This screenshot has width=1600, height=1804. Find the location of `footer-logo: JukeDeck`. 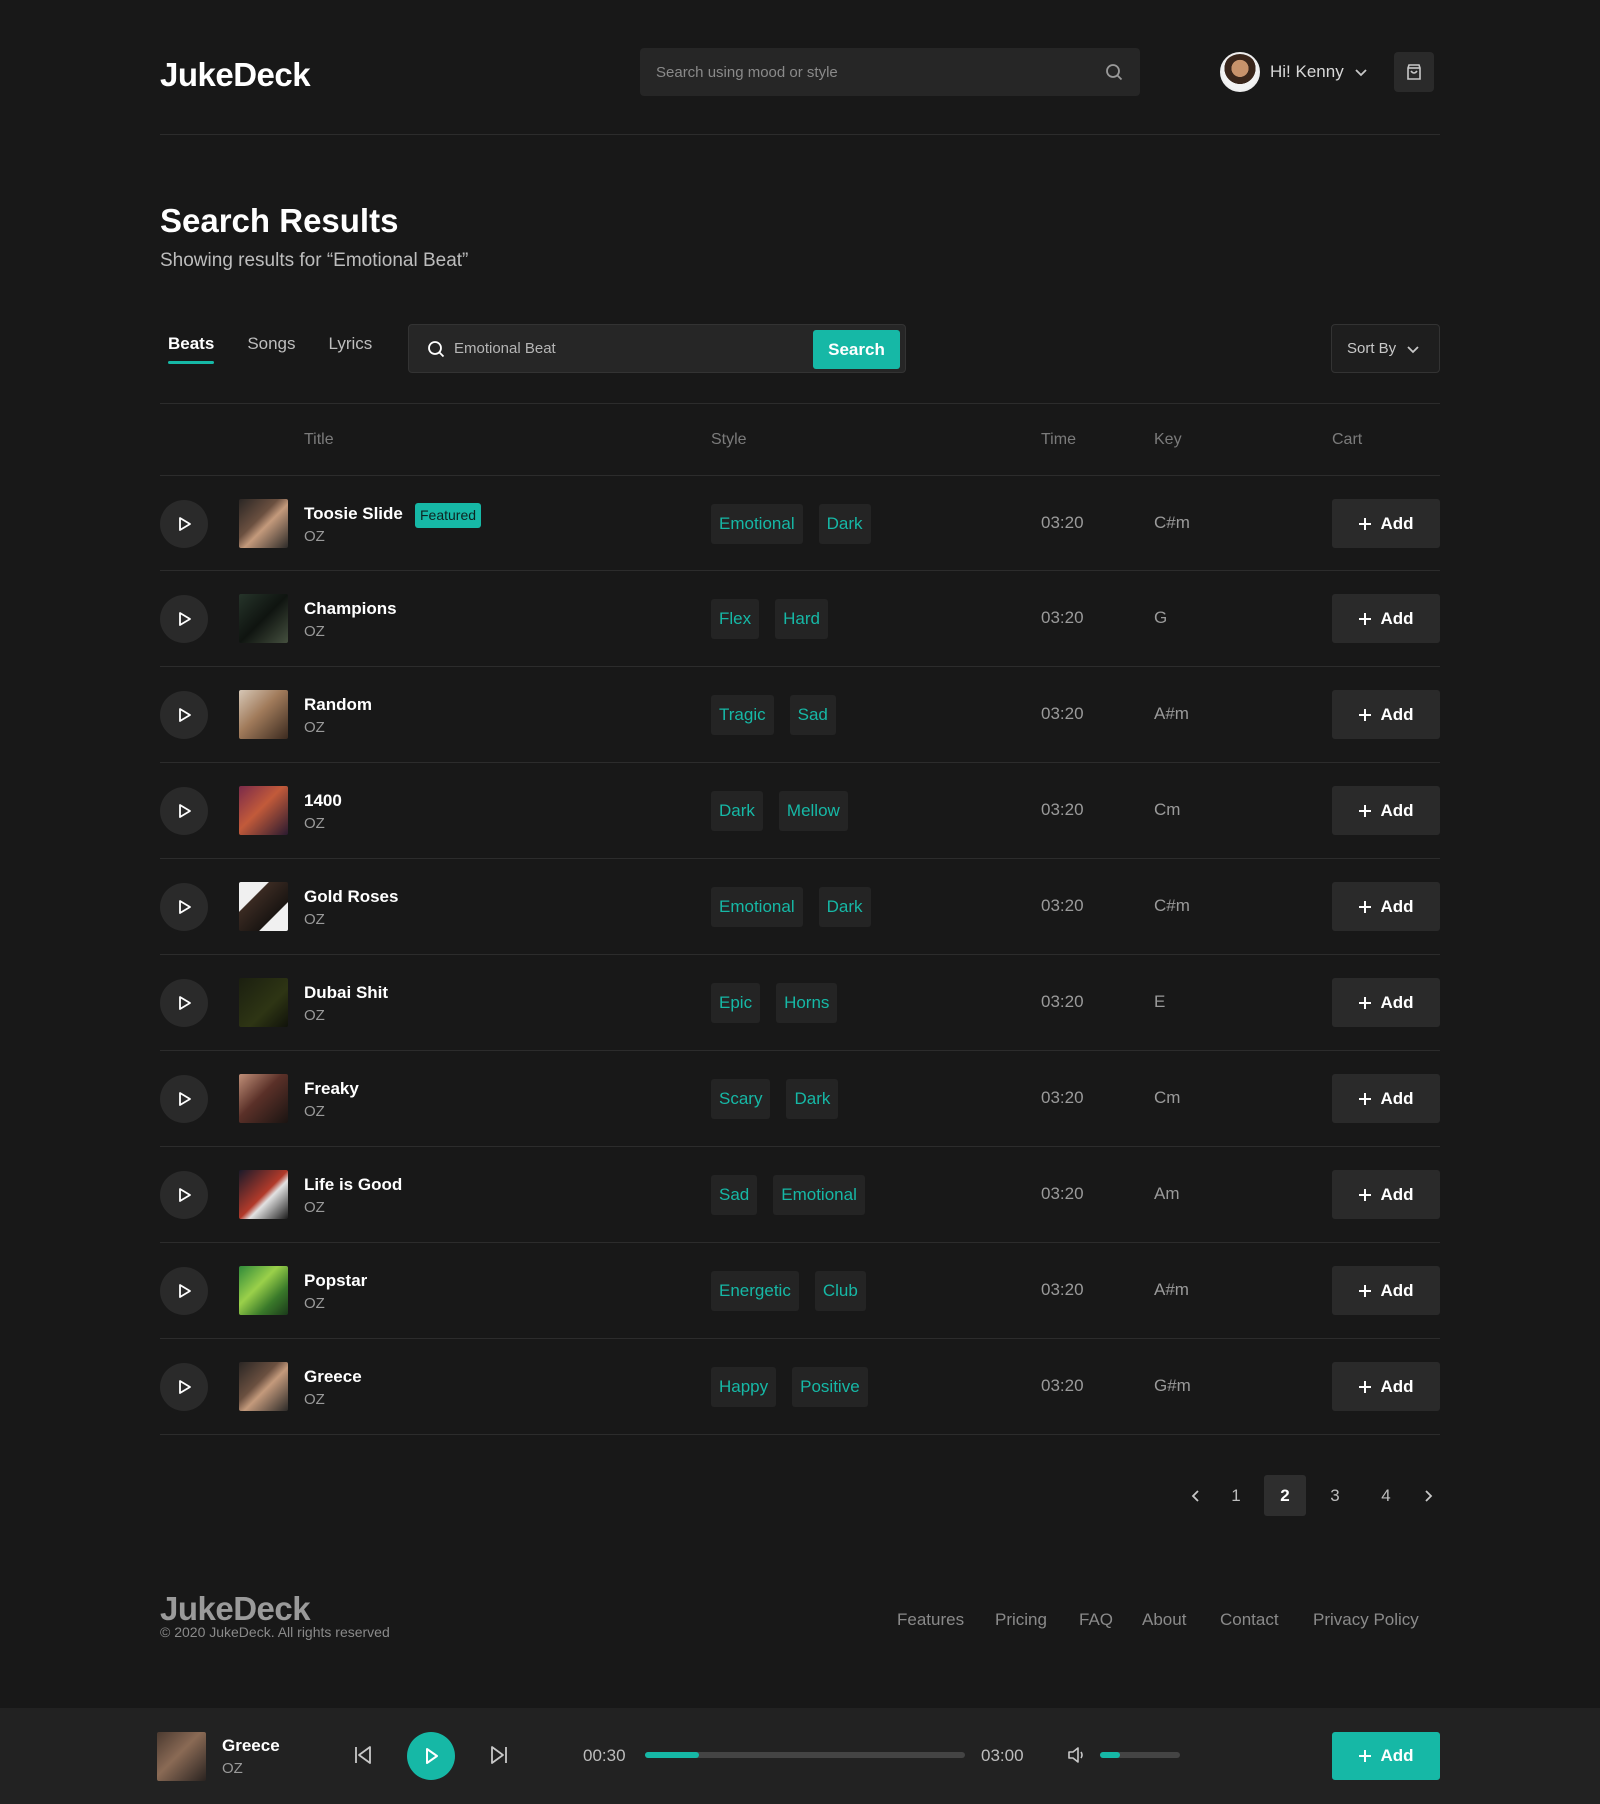

footer-logo: JukeDeck is located at coordinates (235, 1609).